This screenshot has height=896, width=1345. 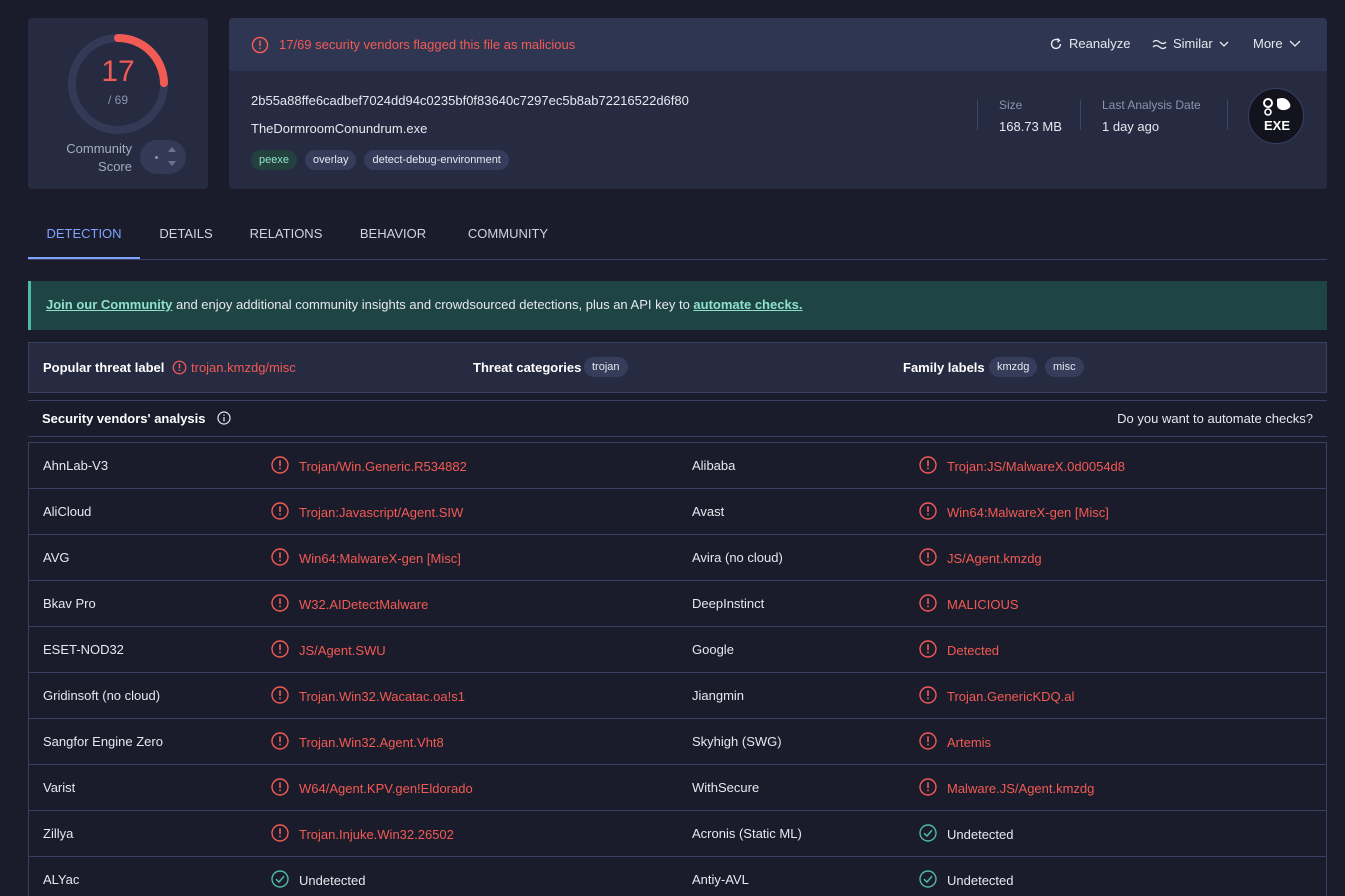 I want to click on vendor-name: DeepInstinct, so click(x=728, y=603).